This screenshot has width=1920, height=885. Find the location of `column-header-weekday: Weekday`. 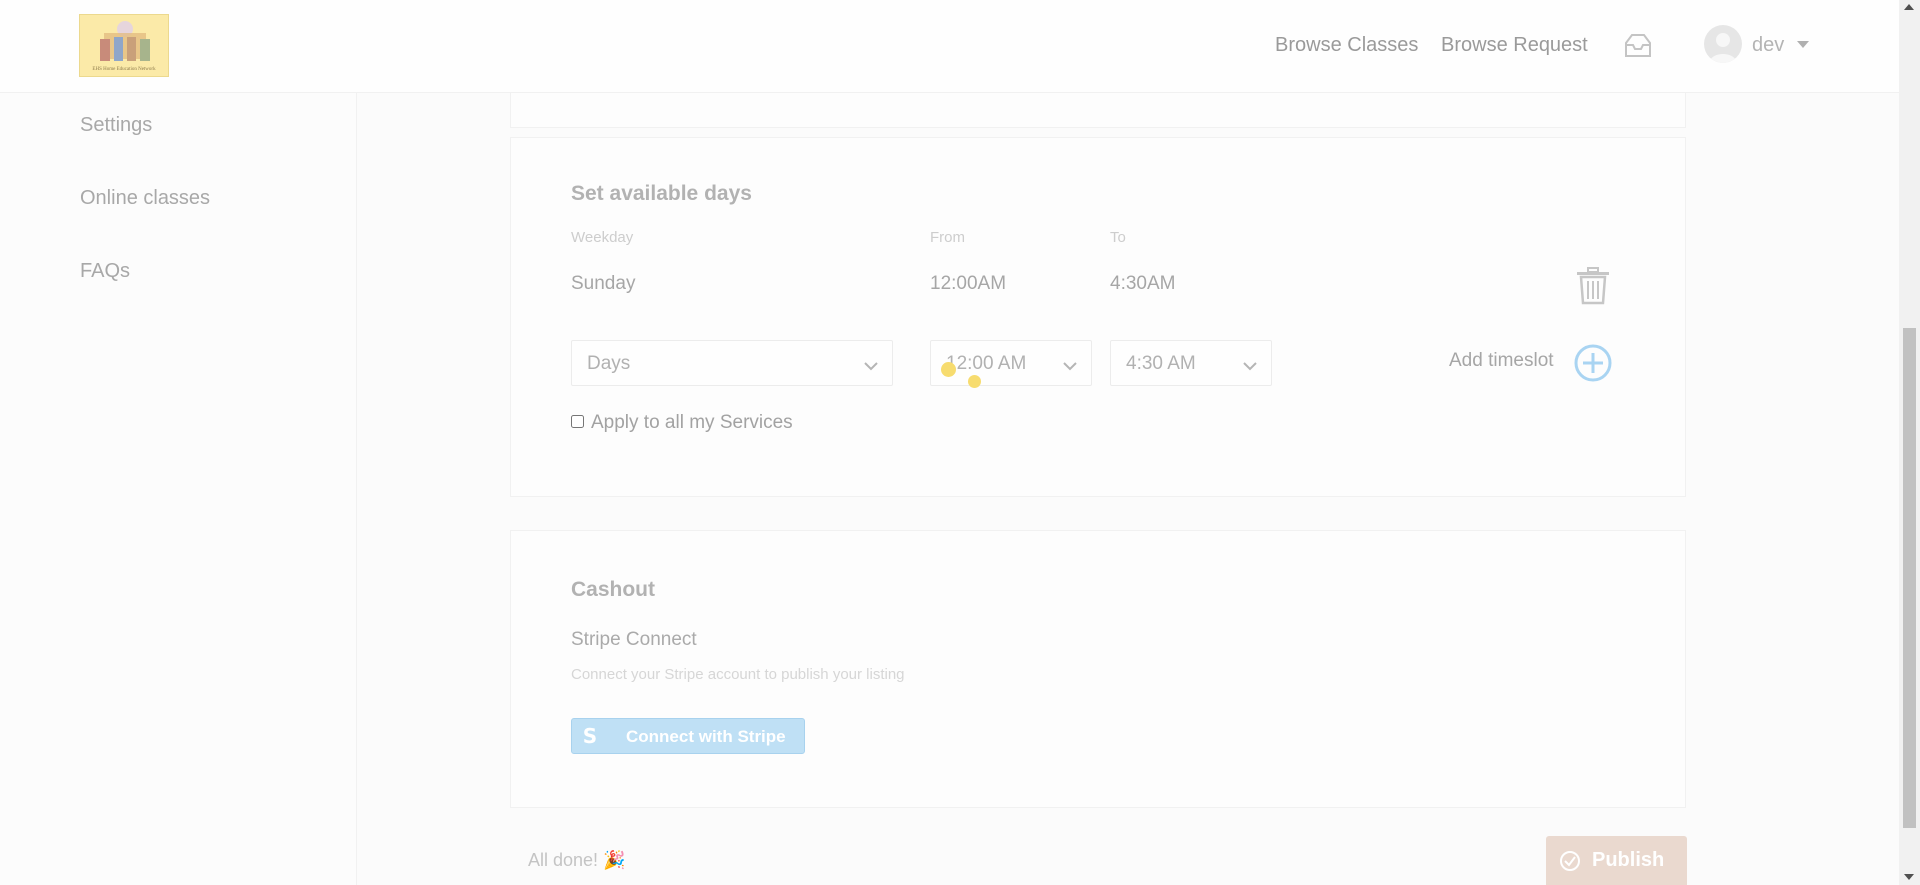

column-header-weekday: Weekday is located at coordinates (602, 237).